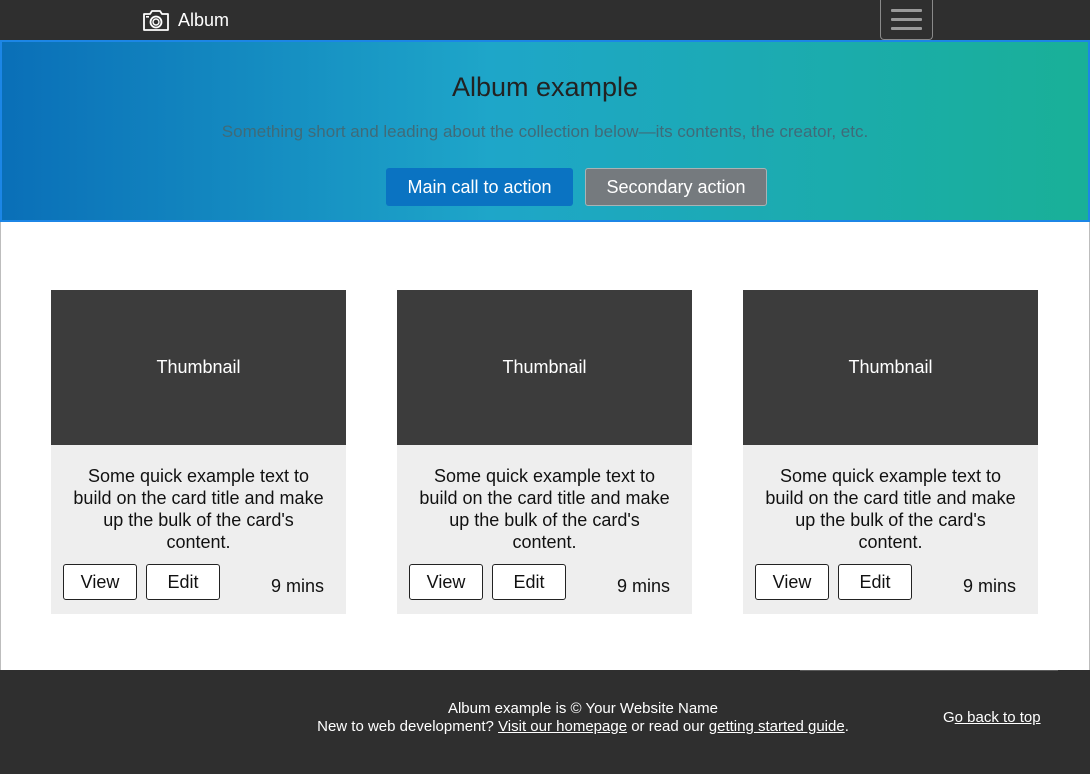 This screenshot has height=774, width=1090. Describe the element at coordinates (545, 20) in the screenshot. I see `navbar: Album` at that location.